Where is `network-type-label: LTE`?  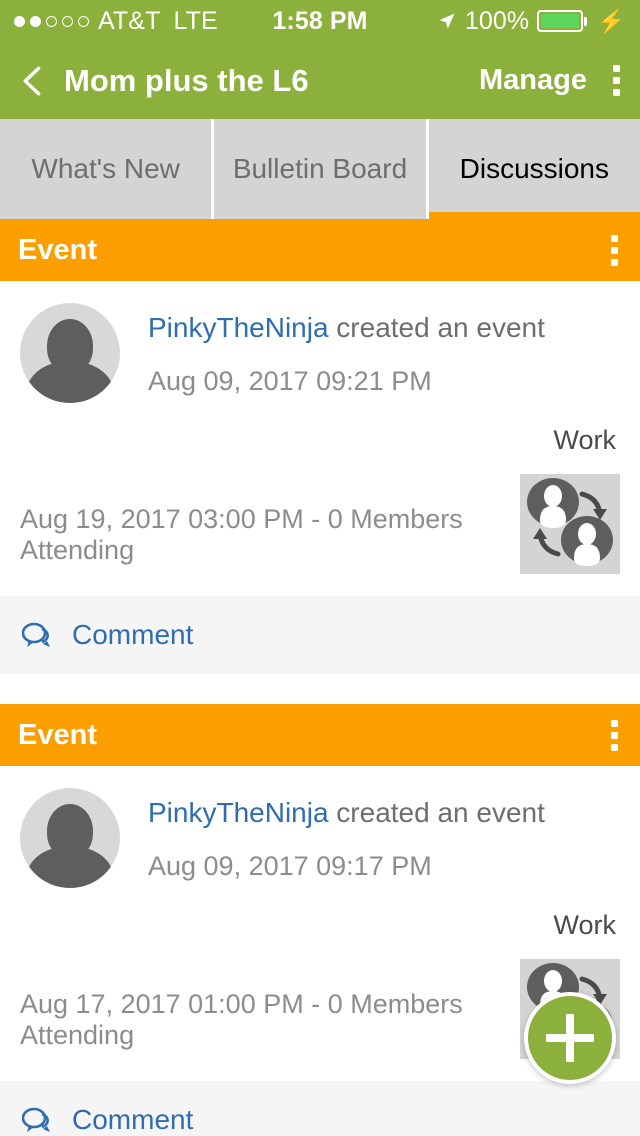
network-type-label: LTE is located at coordinates (195, 20).